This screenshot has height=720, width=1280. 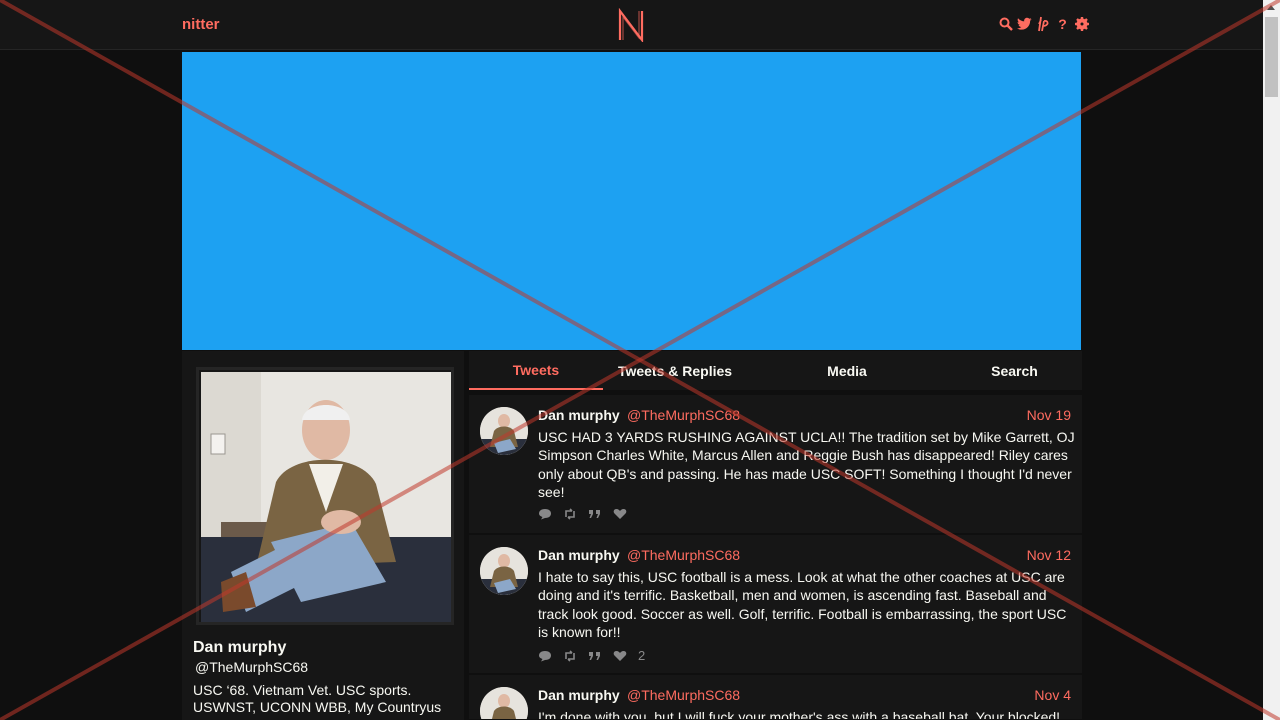 What do you see at coordinates (675, 370) in the screenshot?
I see `tab-tweets-replies: Tweets & Replies` at bounding box center [675, 370].